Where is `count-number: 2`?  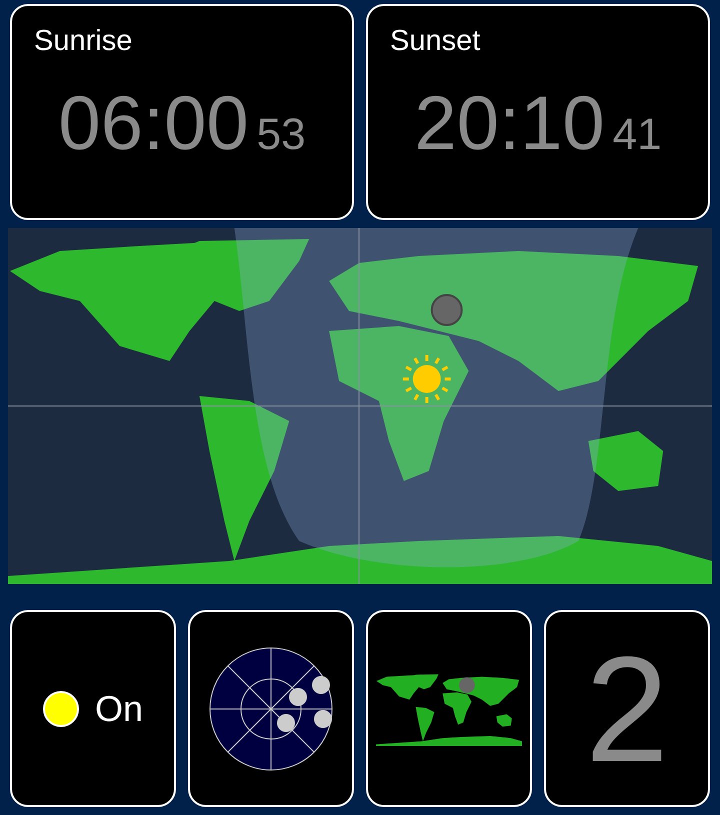
count-number: 2 is located at coordinates (627, 709).